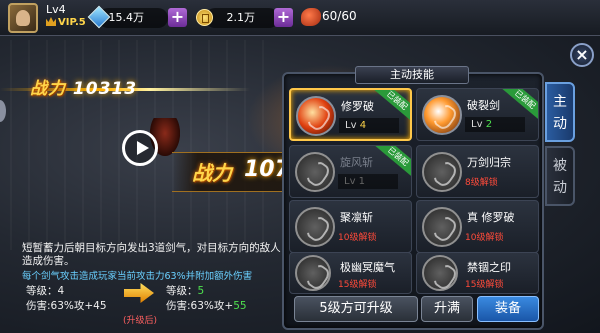  What do you see at coordinates (201, 291) in the screenshot?
I see `next-level: 5` at bounding box center [201, 291].